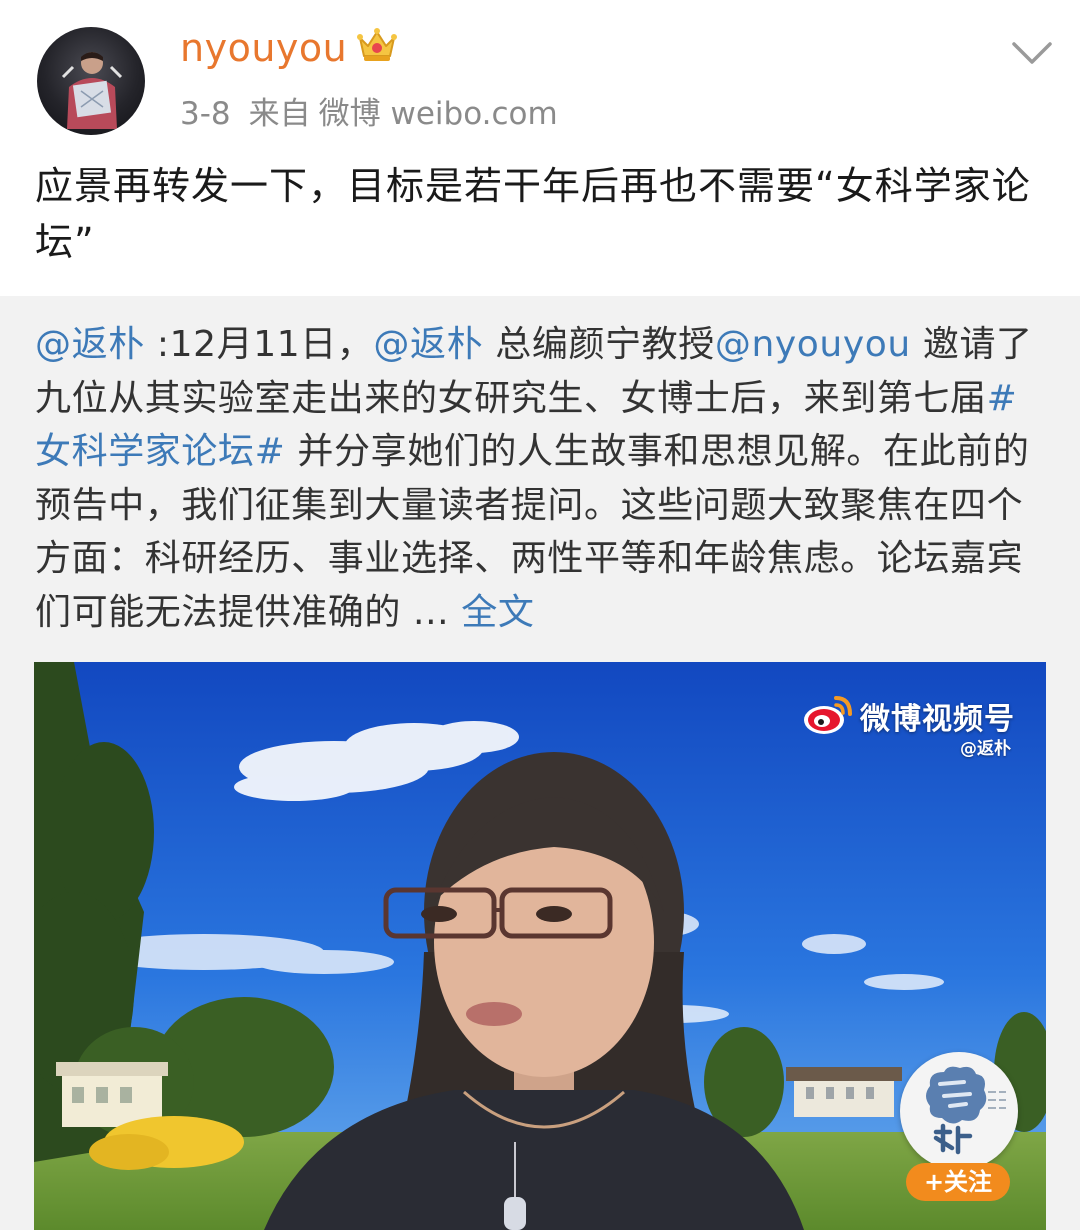  What do you see at coordinates (937, 719) in the screenshot?
I see `watermark-title: 微博视频号` at bounding box center [937, 719].